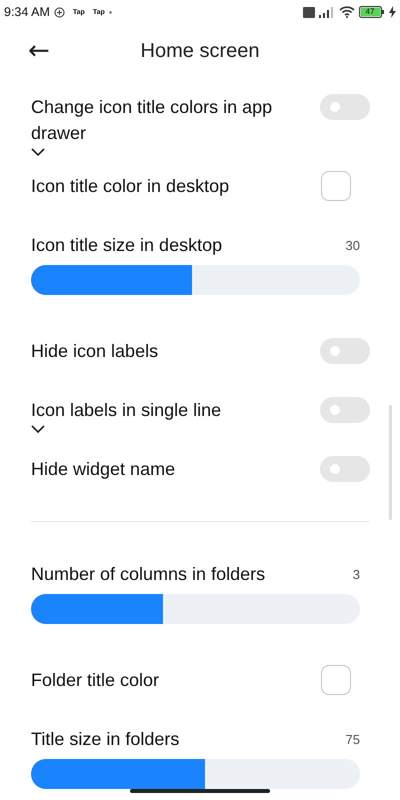  Describe the element at coordinates (105, 739) in the screenshot. I see `setting-label: Title size in folders` at that location.